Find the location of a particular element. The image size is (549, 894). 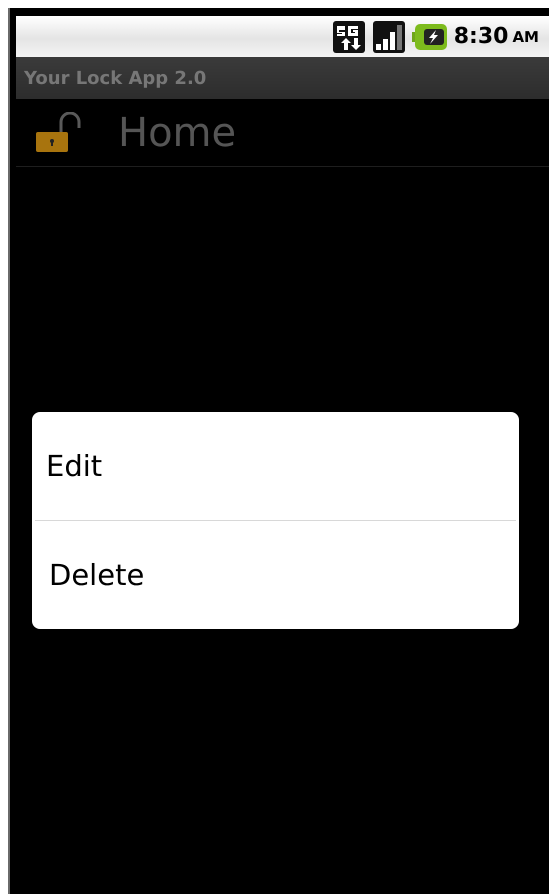

clock-period: AM is located at coordinates (525, 37).